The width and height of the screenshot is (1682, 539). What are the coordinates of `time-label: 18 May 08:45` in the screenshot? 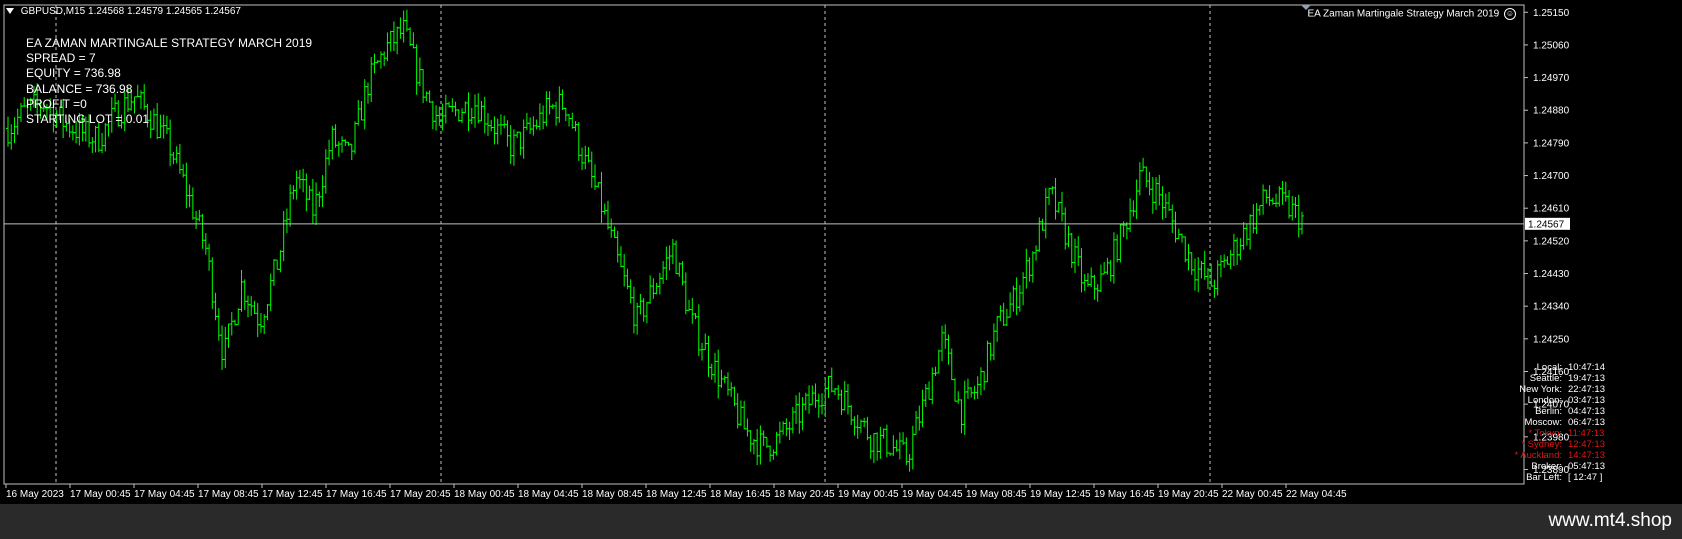 It's located at (612, 494).